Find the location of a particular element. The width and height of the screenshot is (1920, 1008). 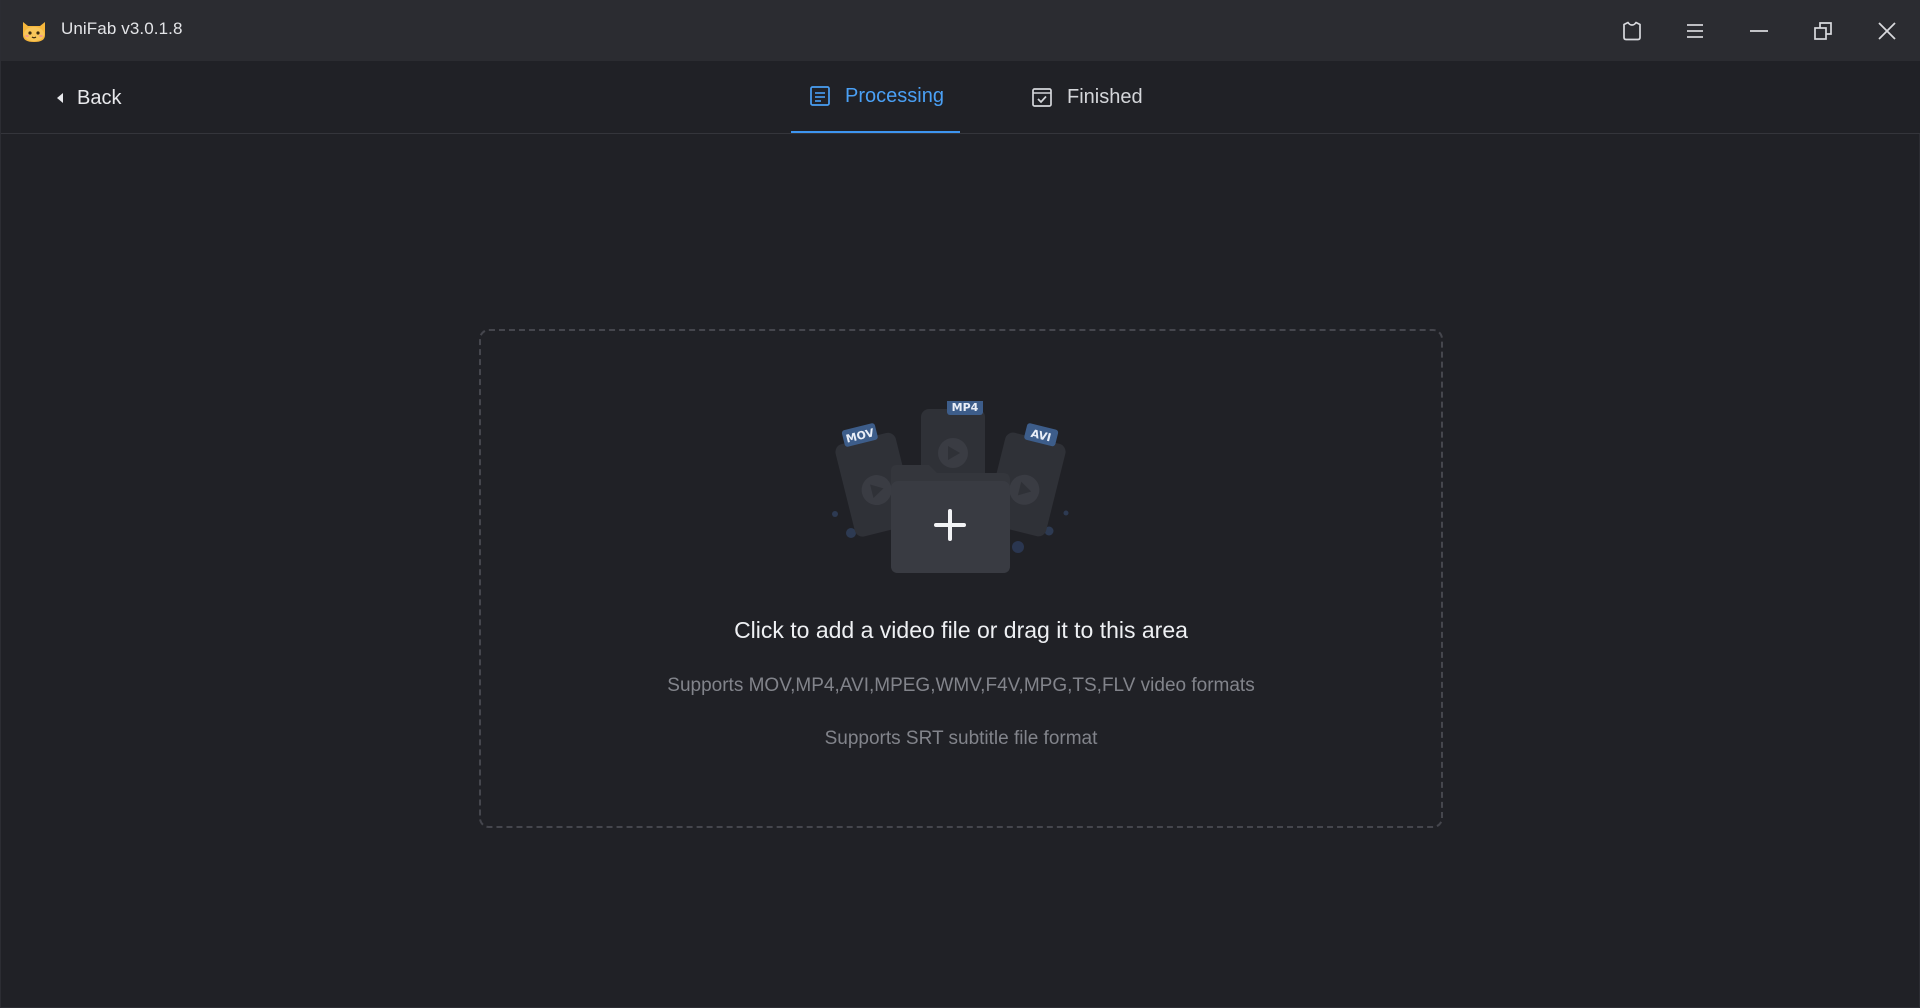

back-label: Back is located at coordinates (99, 97).